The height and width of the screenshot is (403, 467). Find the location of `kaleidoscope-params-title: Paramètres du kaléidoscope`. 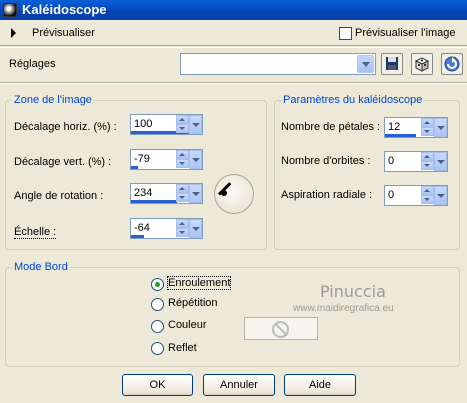

kaleidoscope-params-title: Paramètres du kaléidoscope is located at coordinates (353, 100).